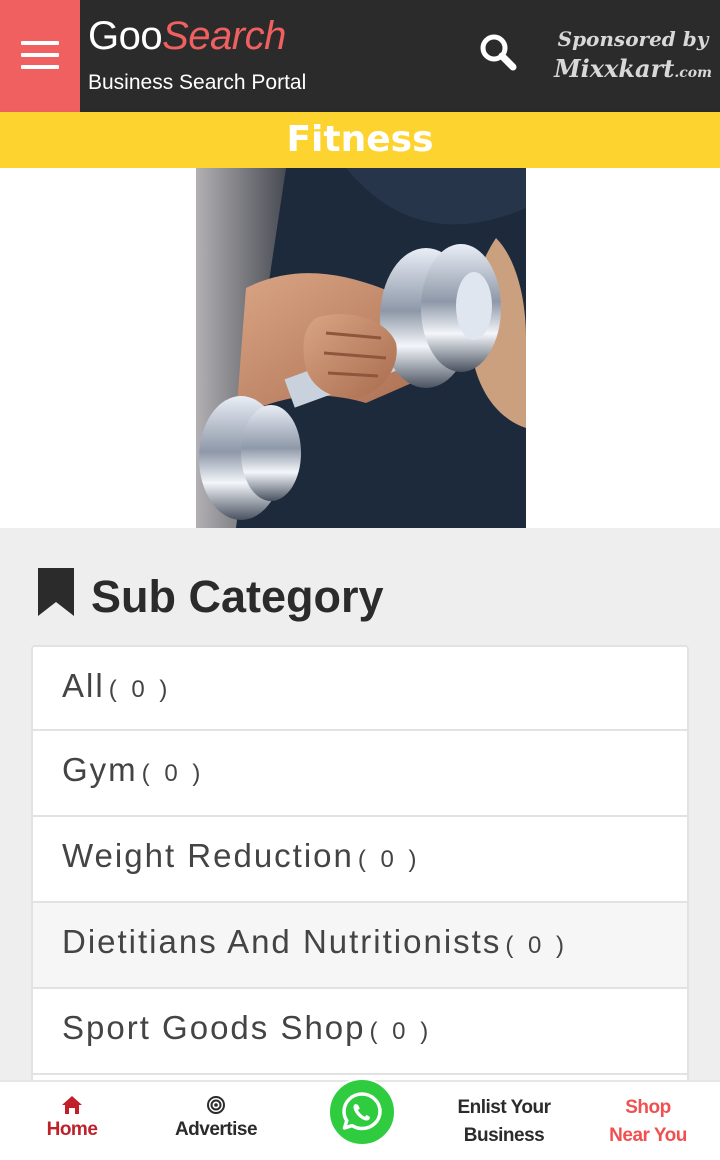  Describe the element at coordinates (633, 68) in the screenshot. I see `sponsor-name: Mixxkart.com` at that location.